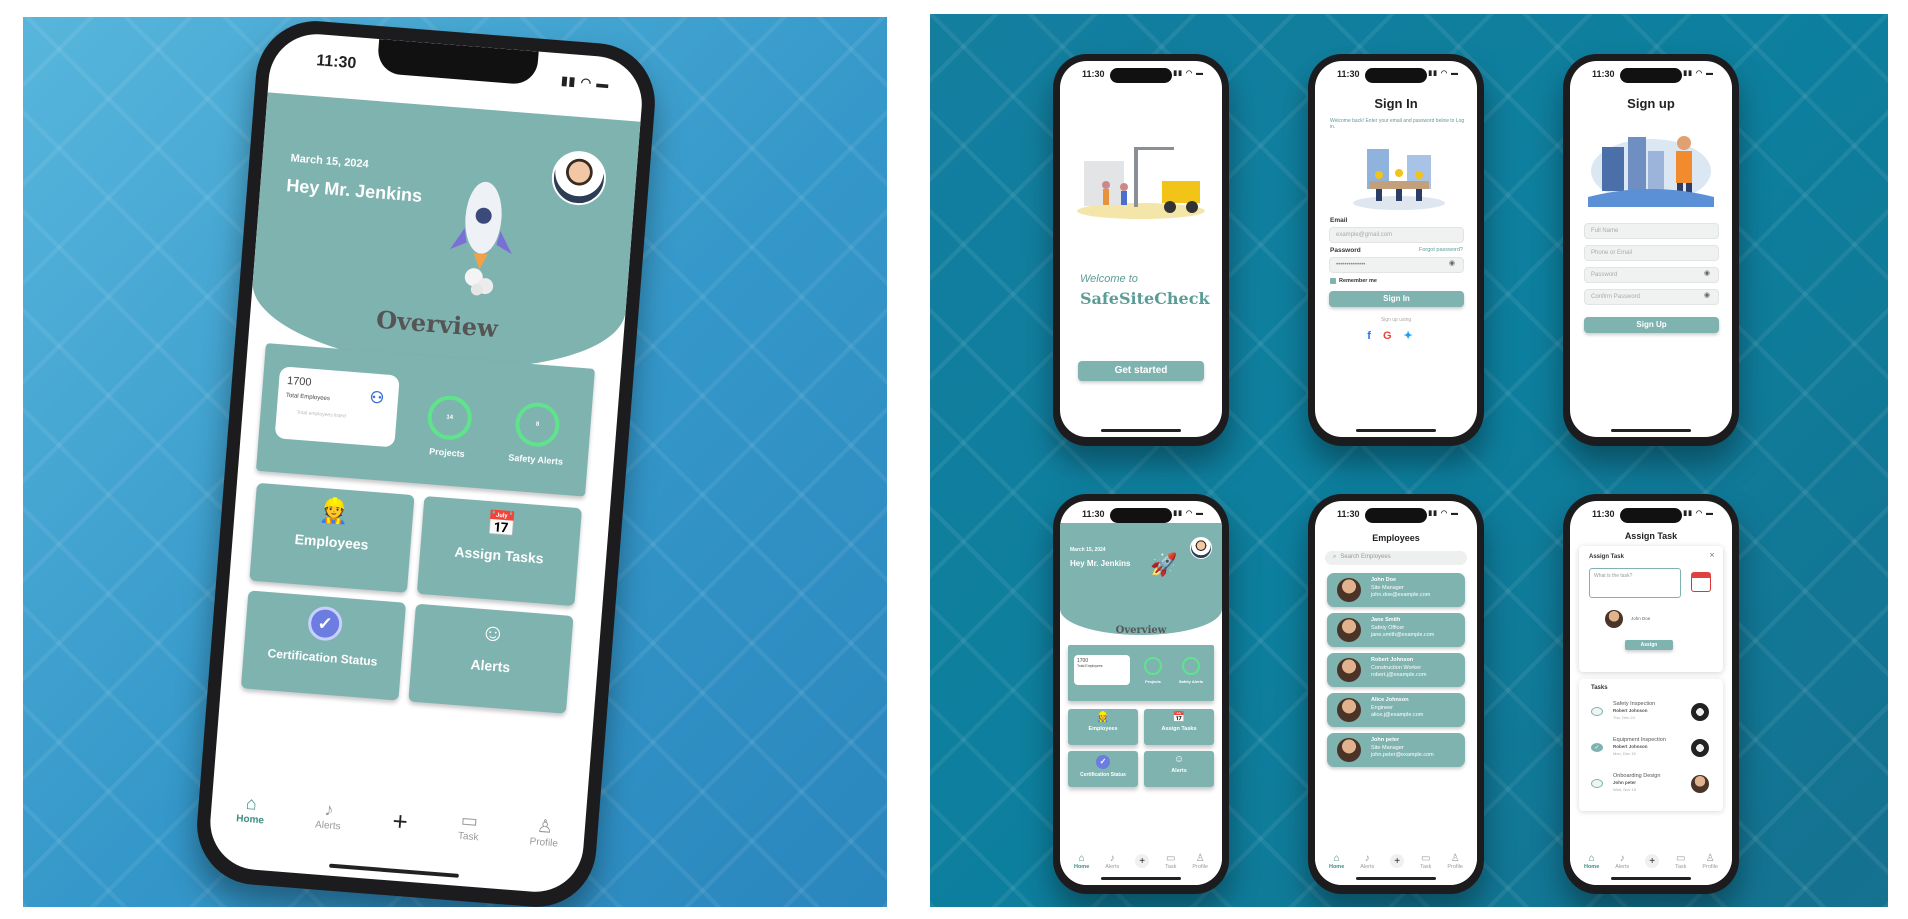 Image resolution: width=1908 pixels, height=919 pixels. What do you see at coordinates (1651, 275) in the screenshot?
I see `password-field: Password` at bounding box center [1651, 275].